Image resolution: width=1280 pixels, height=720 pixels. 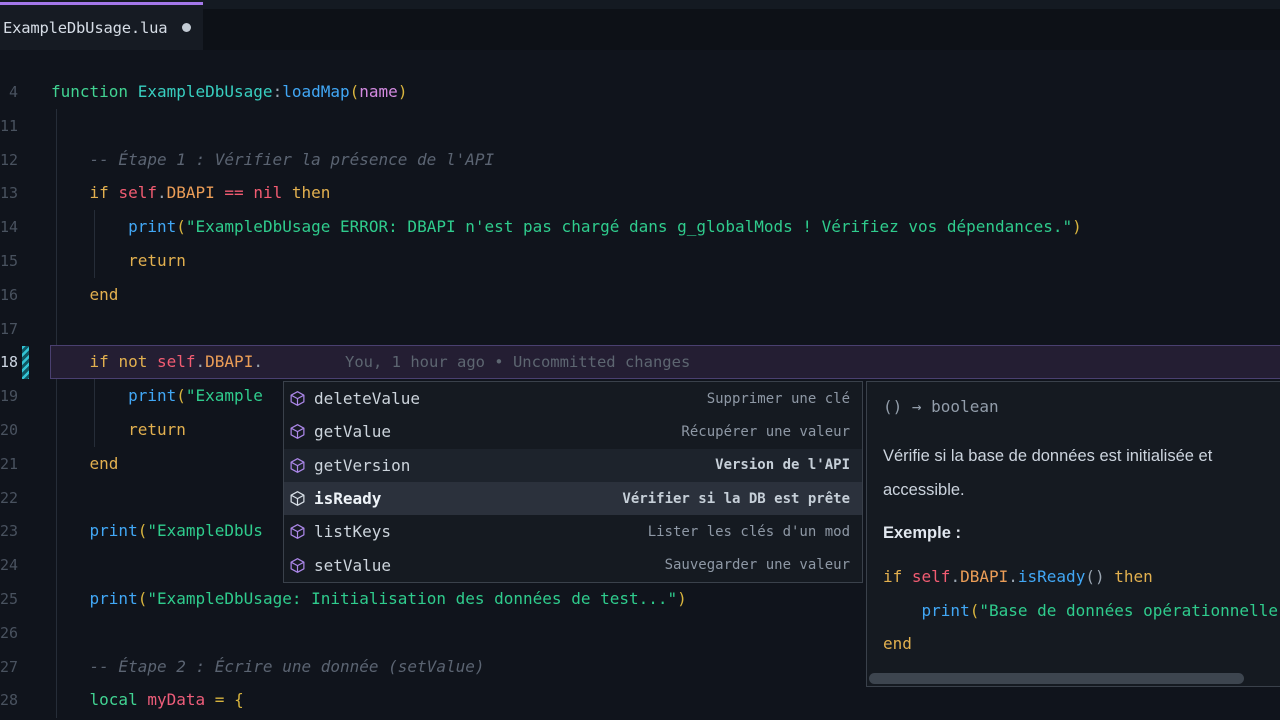 I want to click on line-number: 20, so click(x=9, y=430).